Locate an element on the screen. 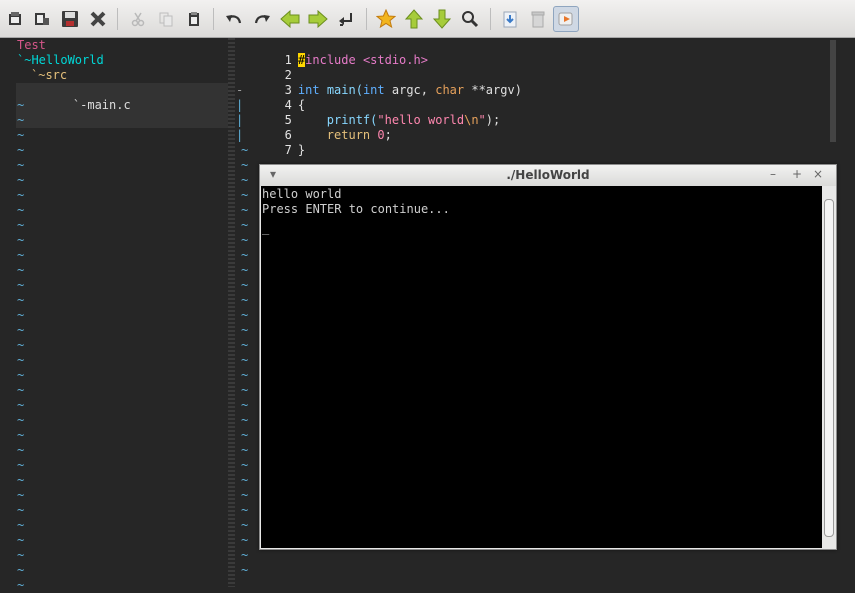 This screenshot has width=855, height=593. forward-arrow-icon is located at coordinates (318, 19).